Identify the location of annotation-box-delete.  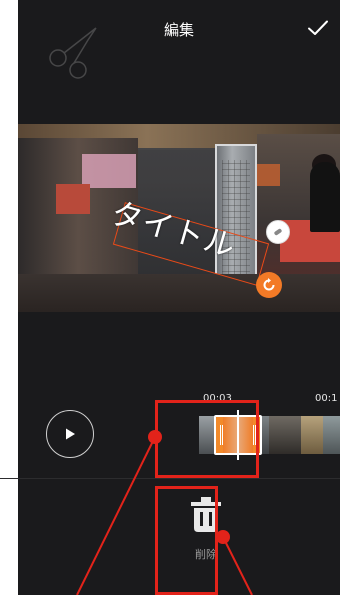
(186, 540).